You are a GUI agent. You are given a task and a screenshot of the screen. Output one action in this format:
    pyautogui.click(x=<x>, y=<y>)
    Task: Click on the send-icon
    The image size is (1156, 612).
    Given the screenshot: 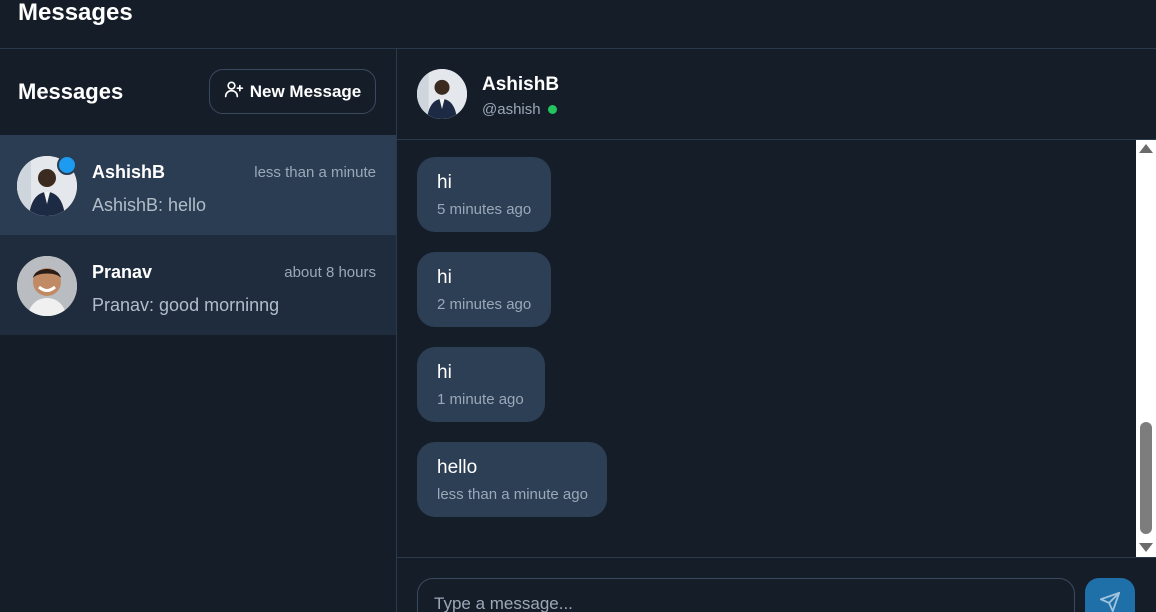 What is the action you would take?
    pyautogui.click(x=1110, y=601)
    